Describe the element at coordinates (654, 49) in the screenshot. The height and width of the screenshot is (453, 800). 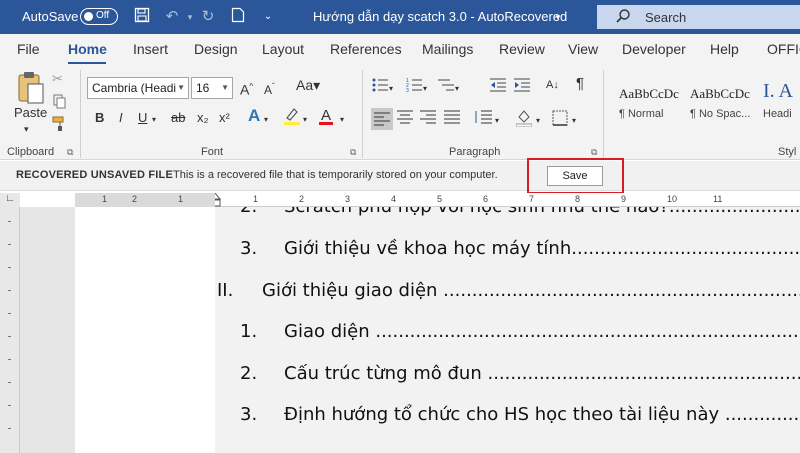
I see `tab-developer: Developer` at that location.